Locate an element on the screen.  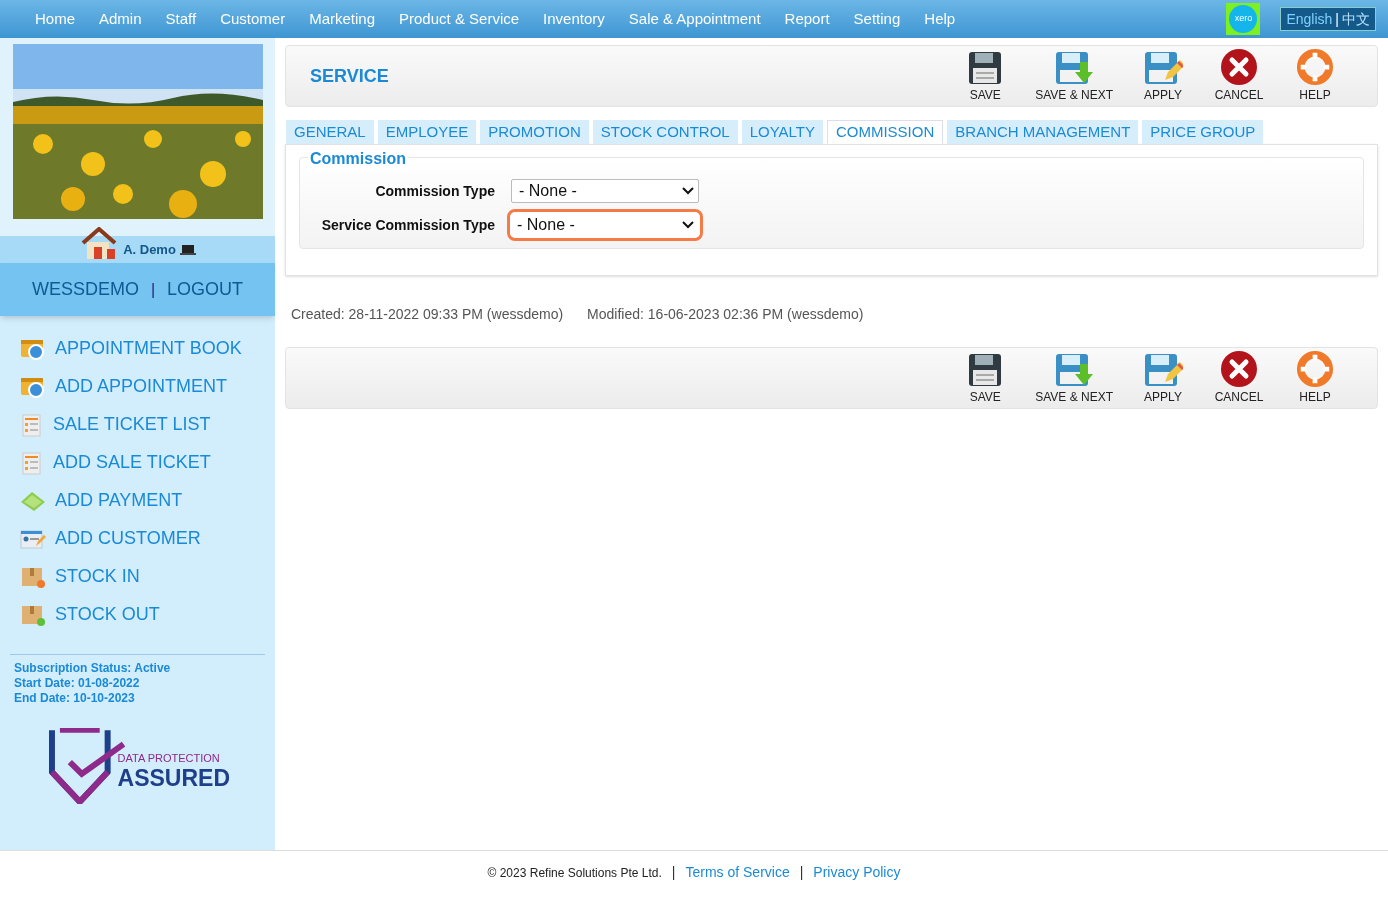
nav-link: Sale & Appointment is located at coordinates (694, 19).